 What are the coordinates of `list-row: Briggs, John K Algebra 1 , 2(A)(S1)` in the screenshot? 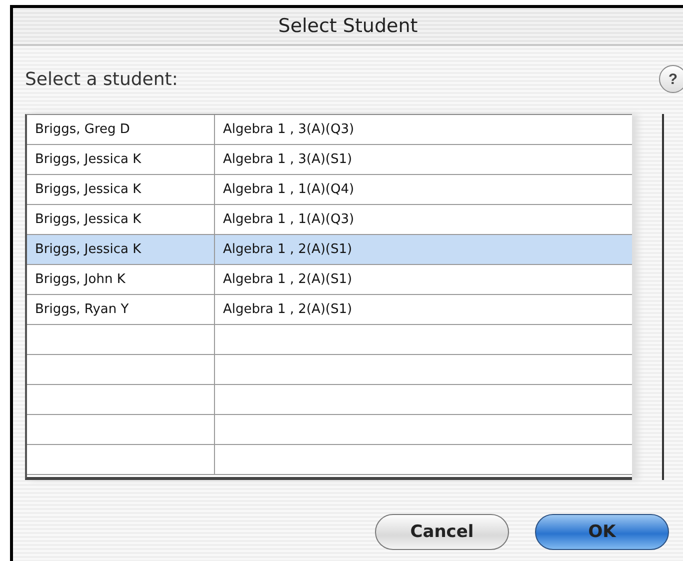 It's located at (329, 280).